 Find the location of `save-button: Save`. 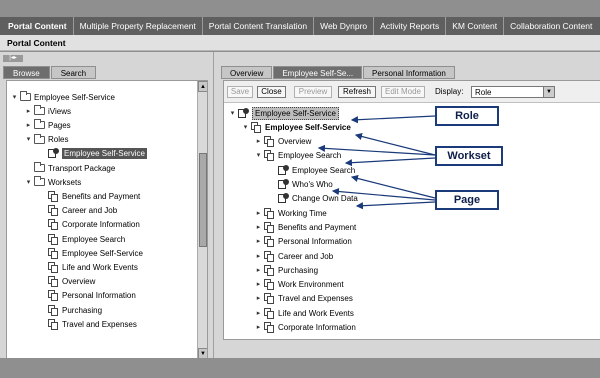

save-button: Save is located at coordinates (240, 92).